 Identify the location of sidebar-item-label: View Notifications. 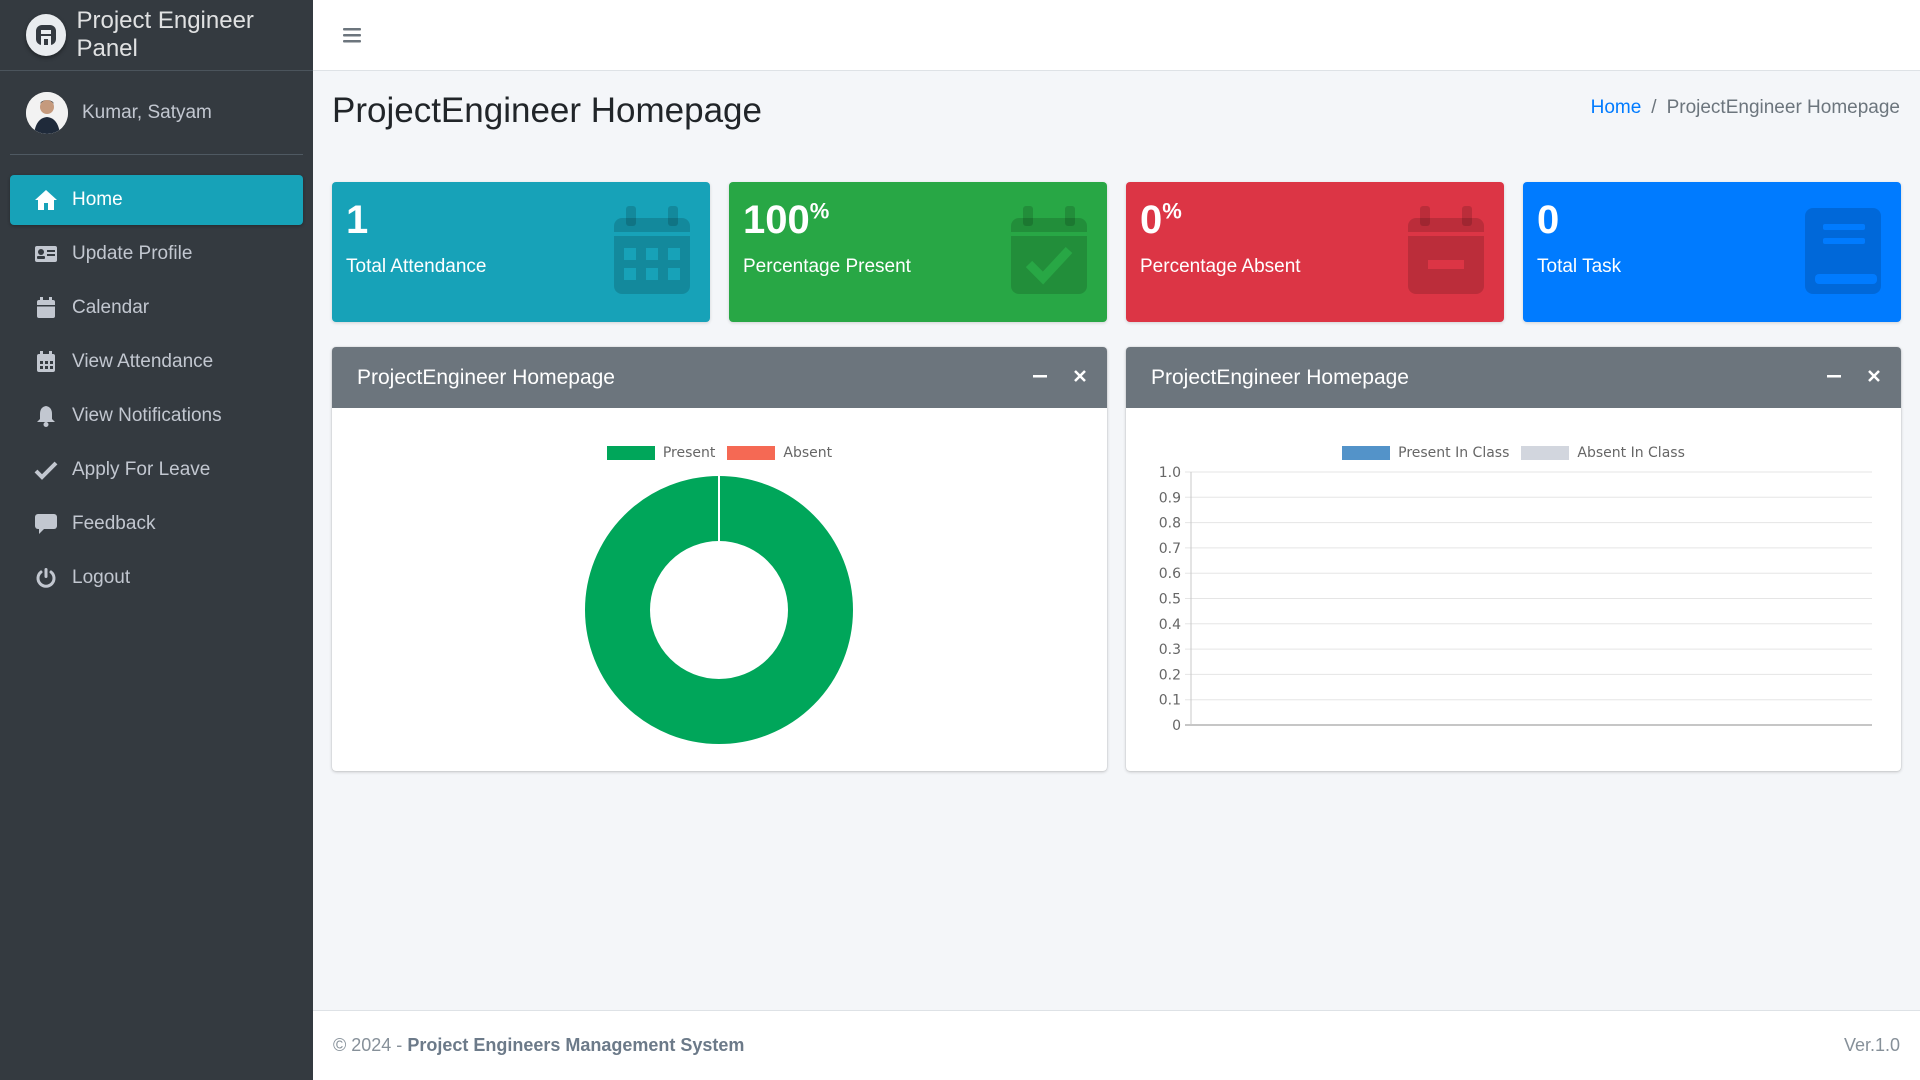
(147, 415).